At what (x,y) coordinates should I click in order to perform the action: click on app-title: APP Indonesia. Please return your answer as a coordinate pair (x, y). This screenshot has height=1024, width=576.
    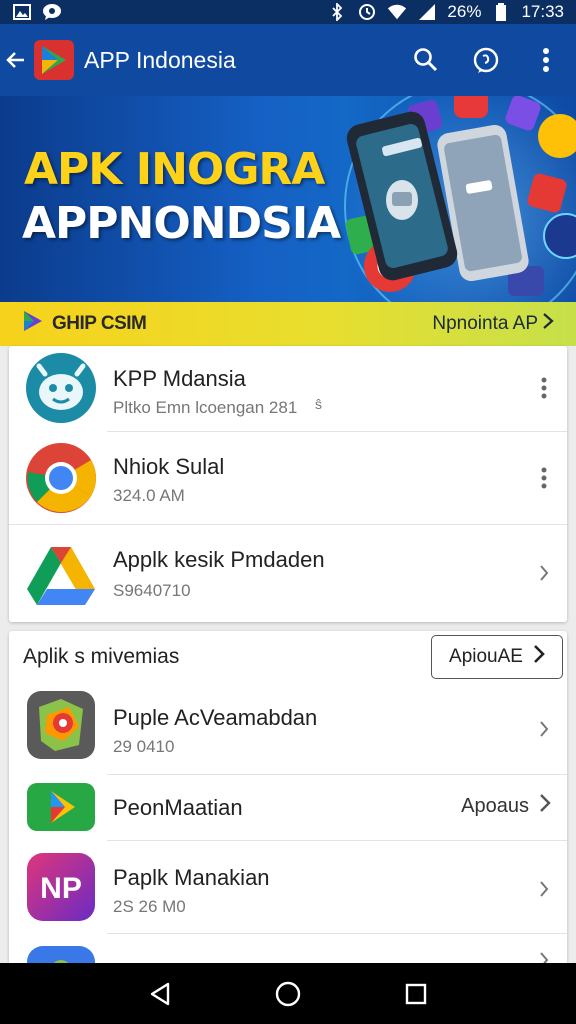
    Looking at the image, I should click on (160, 59).